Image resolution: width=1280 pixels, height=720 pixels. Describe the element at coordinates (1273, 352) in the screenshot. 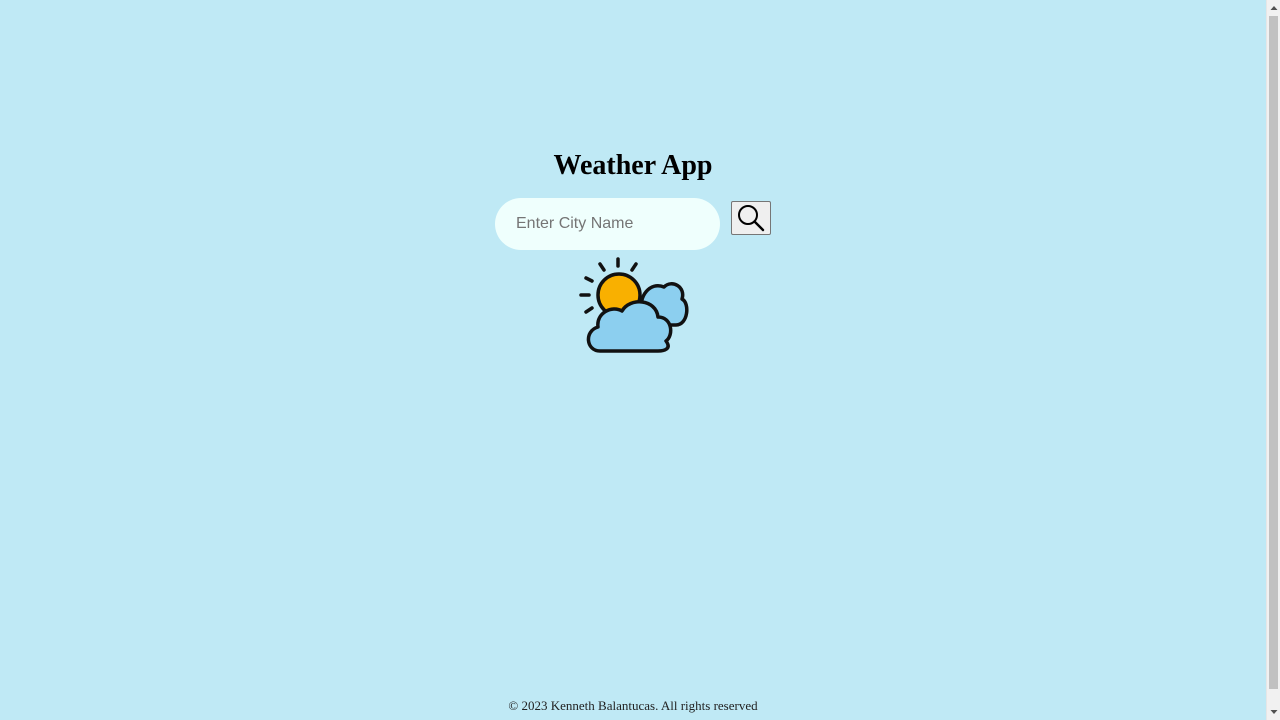

I see `scrollbar-thumb` at that location.